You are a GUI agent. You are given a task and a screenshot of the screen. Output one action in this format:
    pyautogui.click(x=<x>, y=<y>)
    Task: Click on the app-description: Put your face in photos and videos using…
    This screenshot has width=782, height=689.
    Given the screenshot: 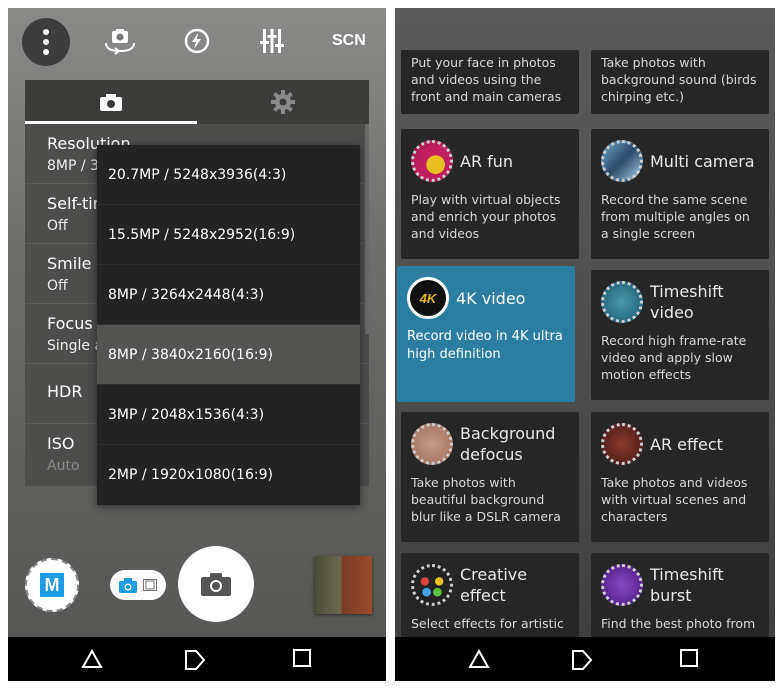 What is the action you would take?
    pyautogui.click(x=486, y=79)
    